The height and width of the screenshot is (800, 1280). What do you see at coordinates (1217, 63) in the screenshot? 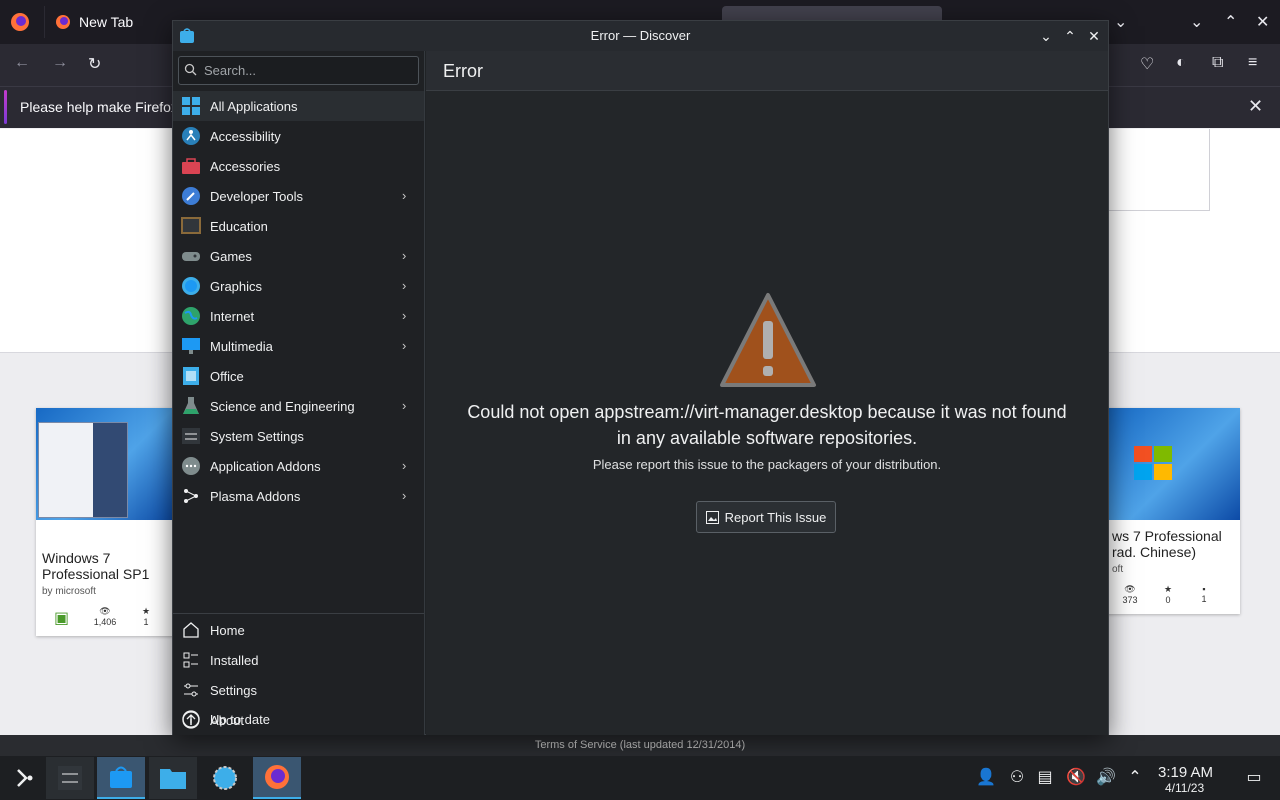
I see `extensions-icon: ⧉` at bounding box center [1217, 63].